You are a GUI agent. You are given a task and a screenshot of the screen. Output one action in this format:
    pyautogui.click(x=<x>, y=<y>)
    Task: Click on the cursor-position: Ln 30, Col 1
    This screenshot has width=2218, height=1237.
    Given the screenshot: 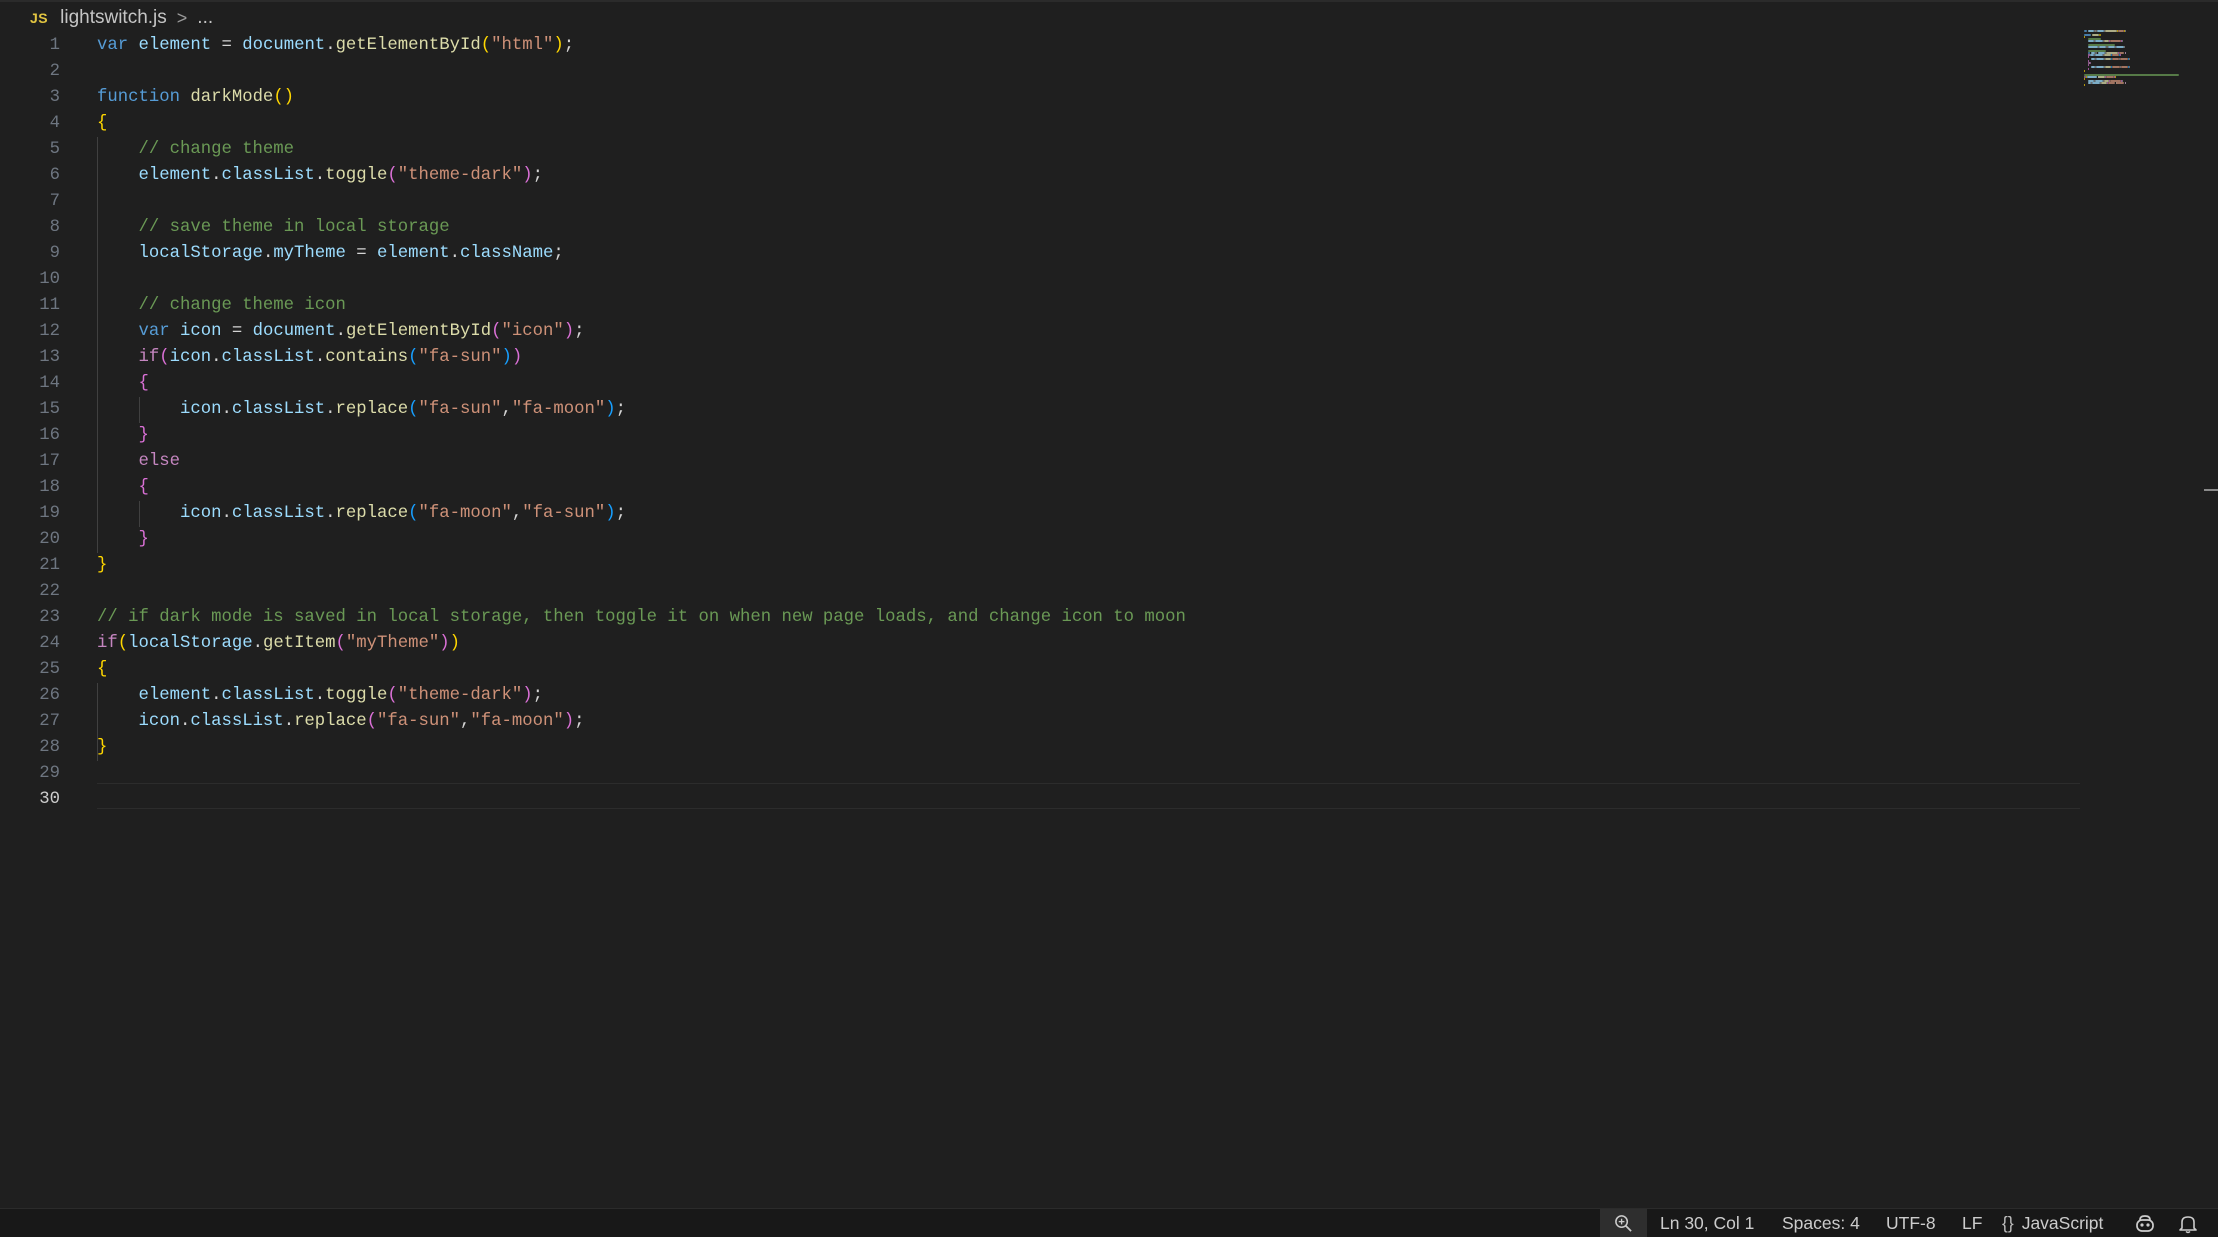 What is the action you would take?
    pyautogui.click(x=1707, y=1223)
    